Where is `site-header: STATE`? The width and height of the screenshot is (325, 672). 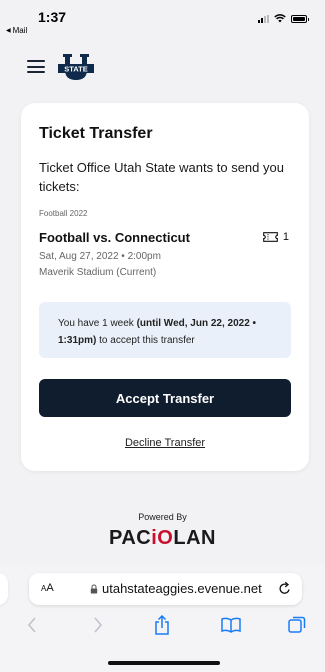
site-header: STATE is located at coordinates (162, 66).